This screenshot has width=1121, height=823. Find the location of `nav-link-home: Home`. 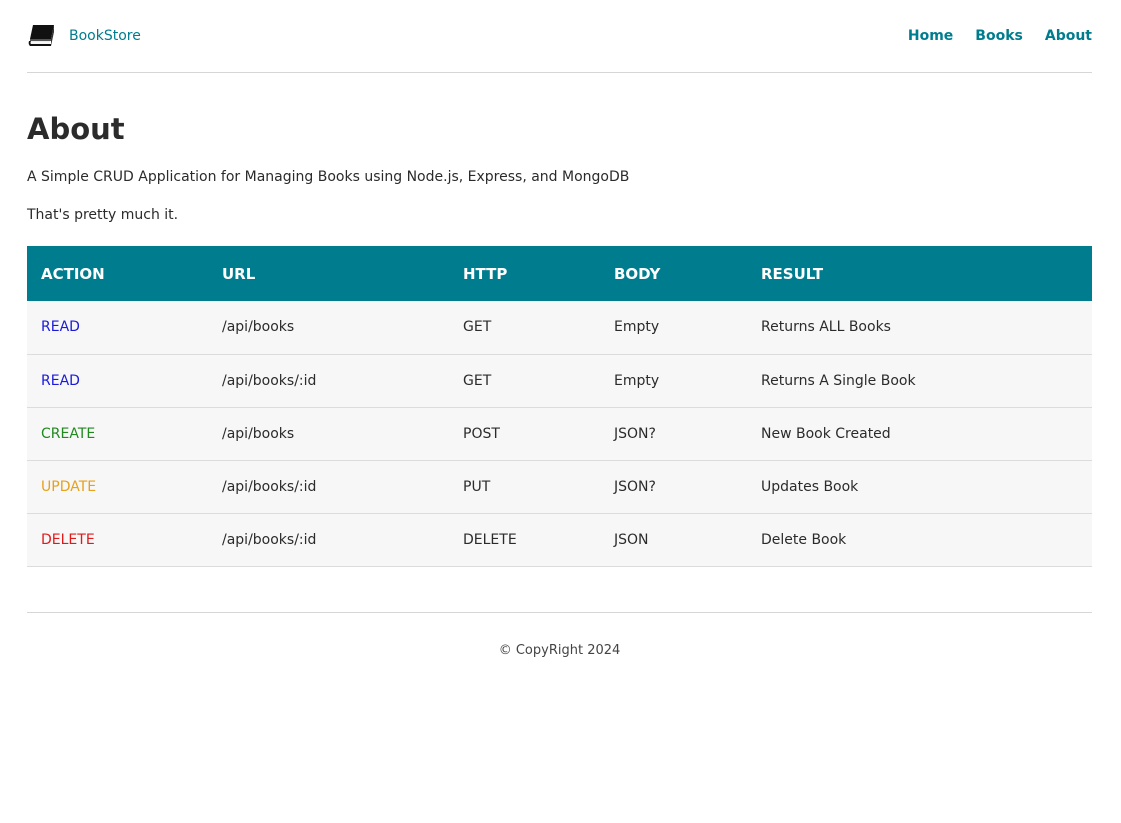

nav-link-home: Home is located at coordinates (930, 36).